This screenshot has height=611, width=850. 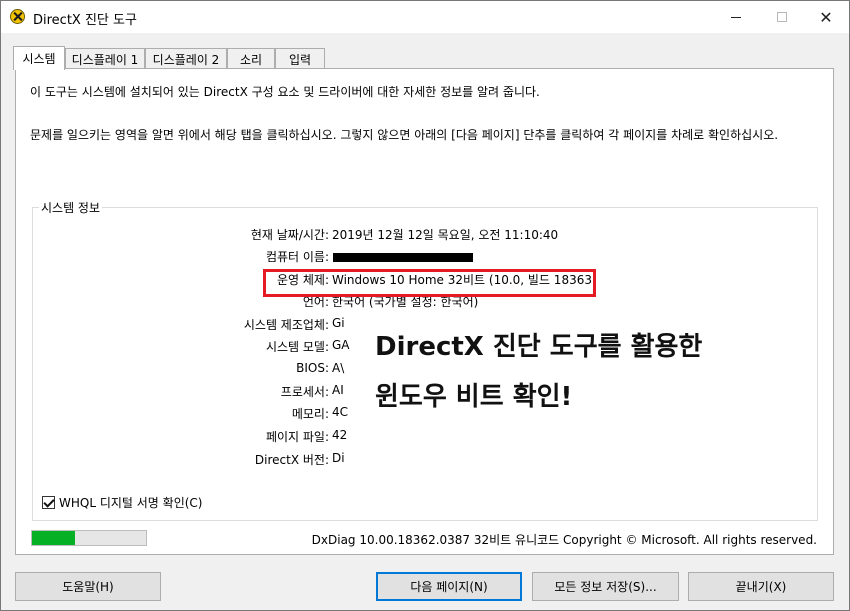 What do you see at coordinates (340, 435) in the screenshot?
I see `page-file-value: 42` at bounding box center [340, 435].